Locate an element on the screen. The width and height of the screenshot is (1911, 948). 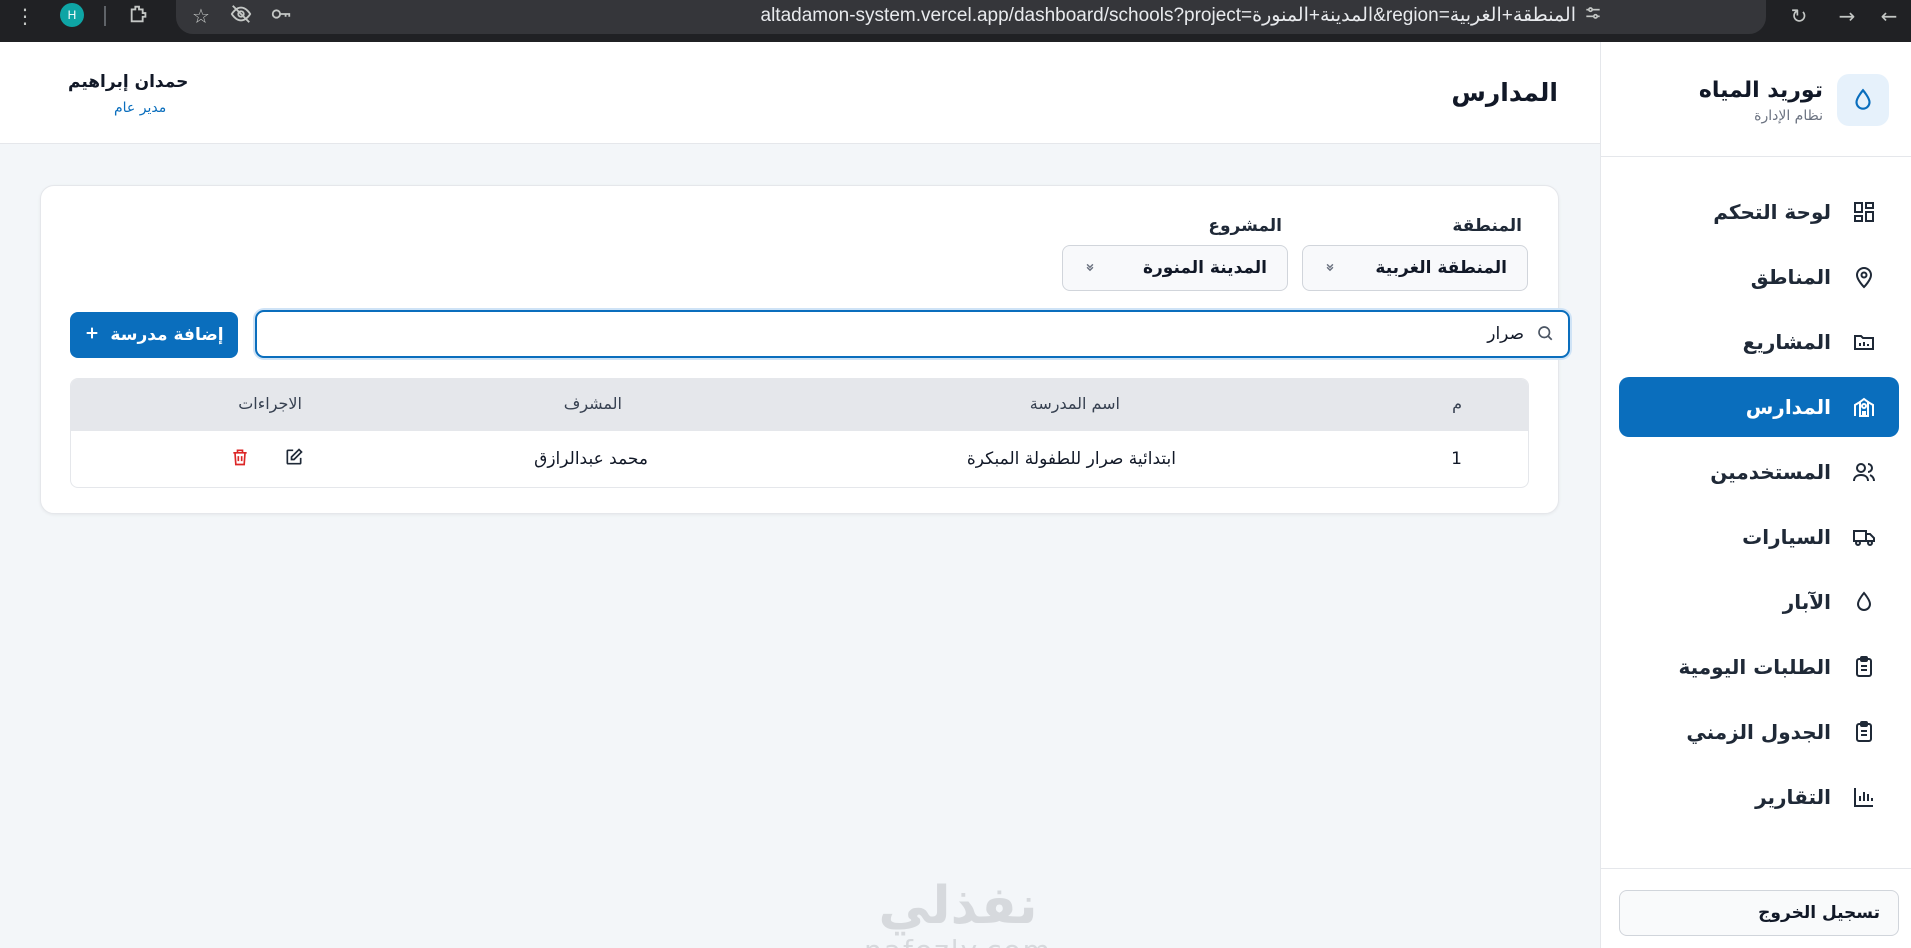
sidebar-item-projects: المشاريع is located at coordinates (1759, 342).